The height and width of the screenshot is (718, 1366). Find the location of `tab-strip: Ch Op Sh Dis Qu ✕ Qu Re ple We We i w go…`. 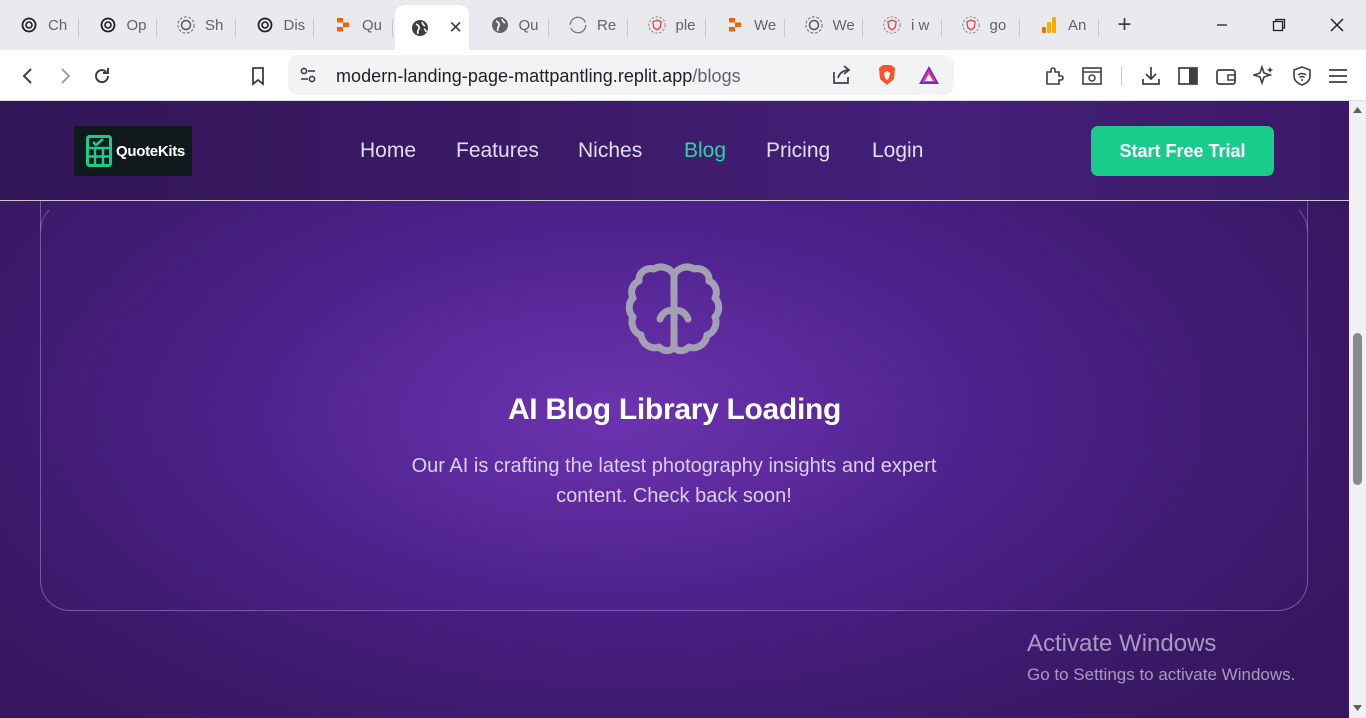

tab-strip: Ch Op Sh Dis Qu ✕ Qu Re ple We We i w go… is located at coordinates (683, 25).